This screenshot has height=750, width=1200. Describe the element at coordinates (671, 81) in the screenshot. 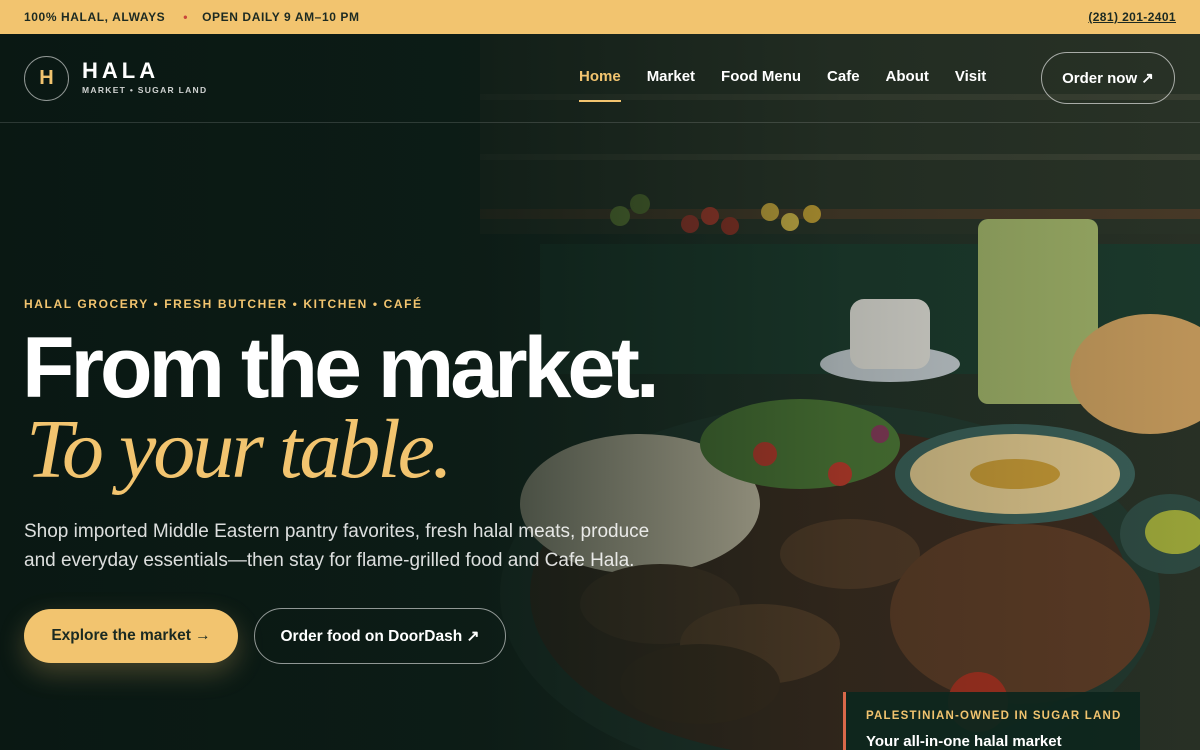

I see `nav-item-market: Market` at that location.